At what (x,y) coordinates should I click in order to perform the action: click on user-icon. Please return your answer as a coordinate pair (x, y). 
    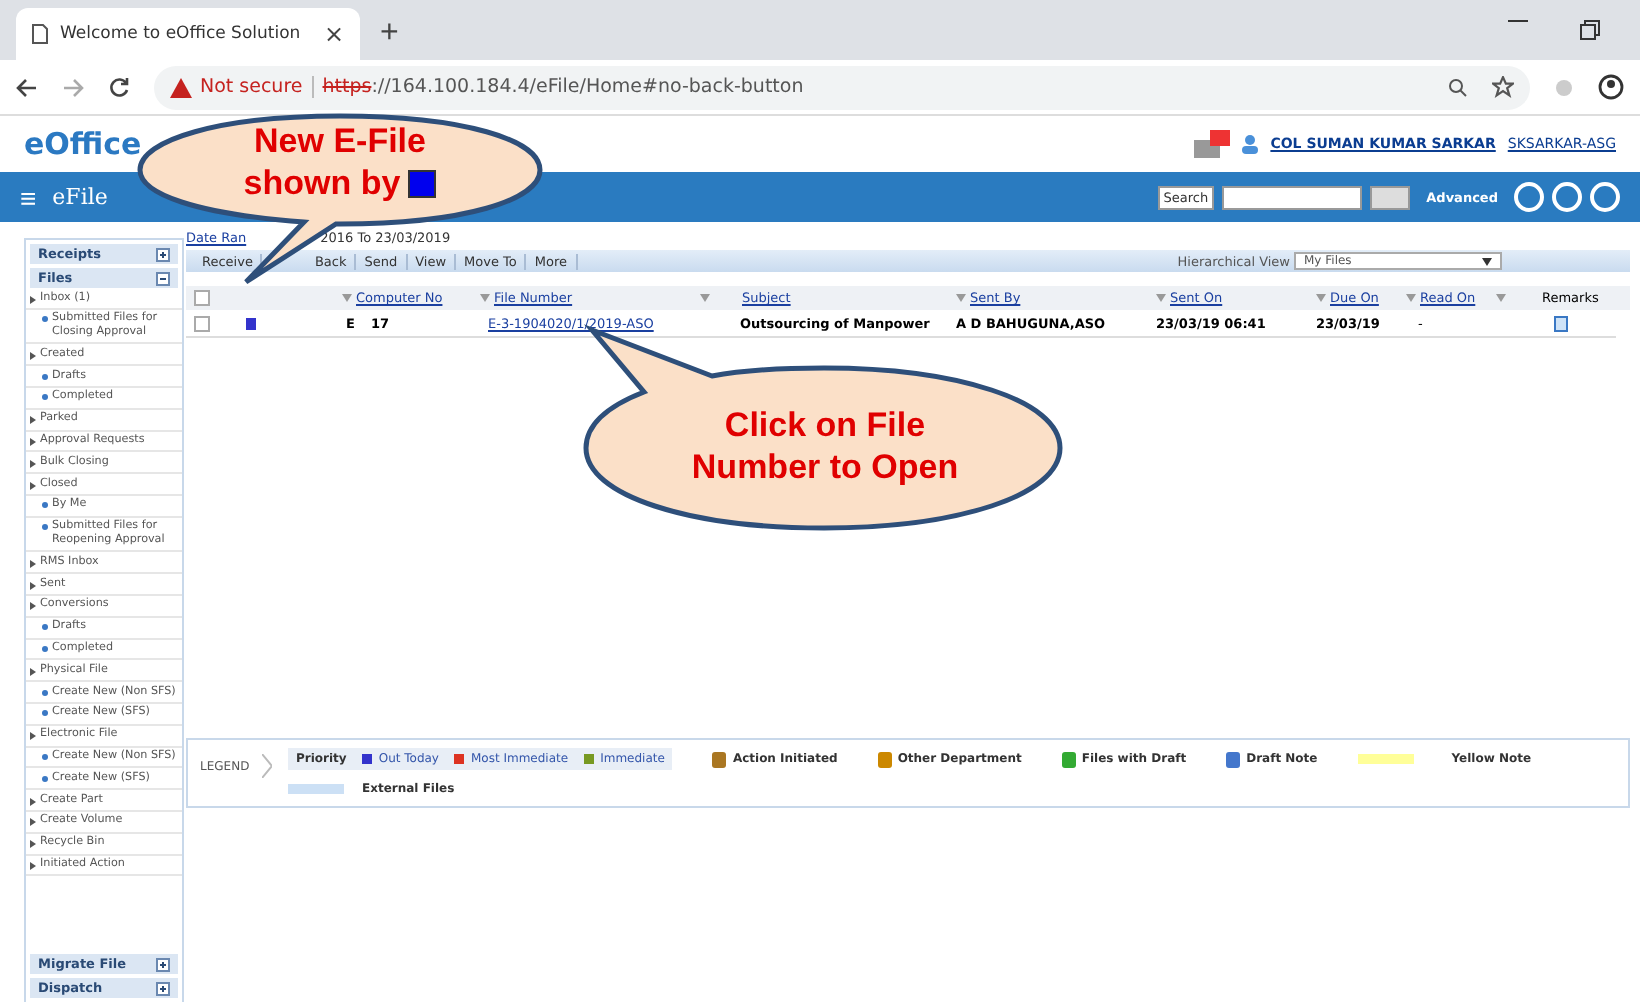
    Looking at the image, I should click on (1250, 144).